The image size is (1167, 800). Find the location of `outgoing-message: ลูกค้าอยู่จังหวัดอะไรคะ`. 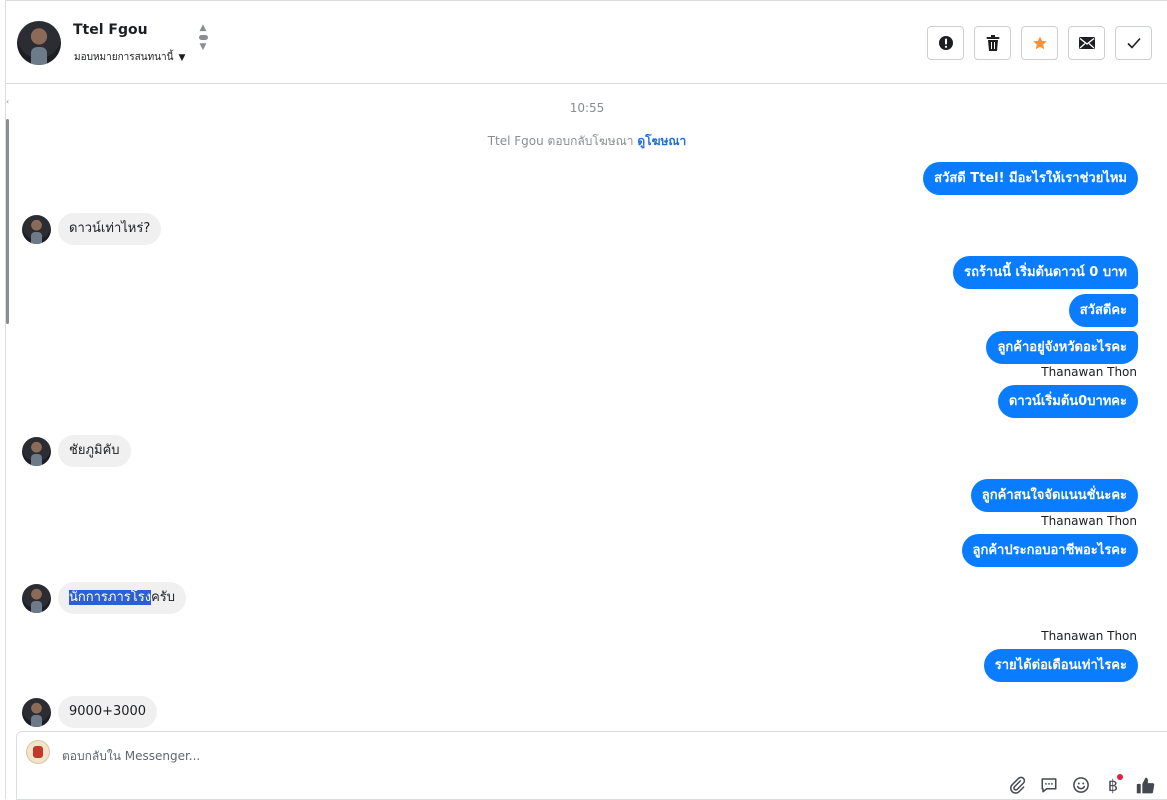

outgoing-message: ลูกค้าอยู่จังหวัดอะไรคะ is located at coordinates (1062, 347).